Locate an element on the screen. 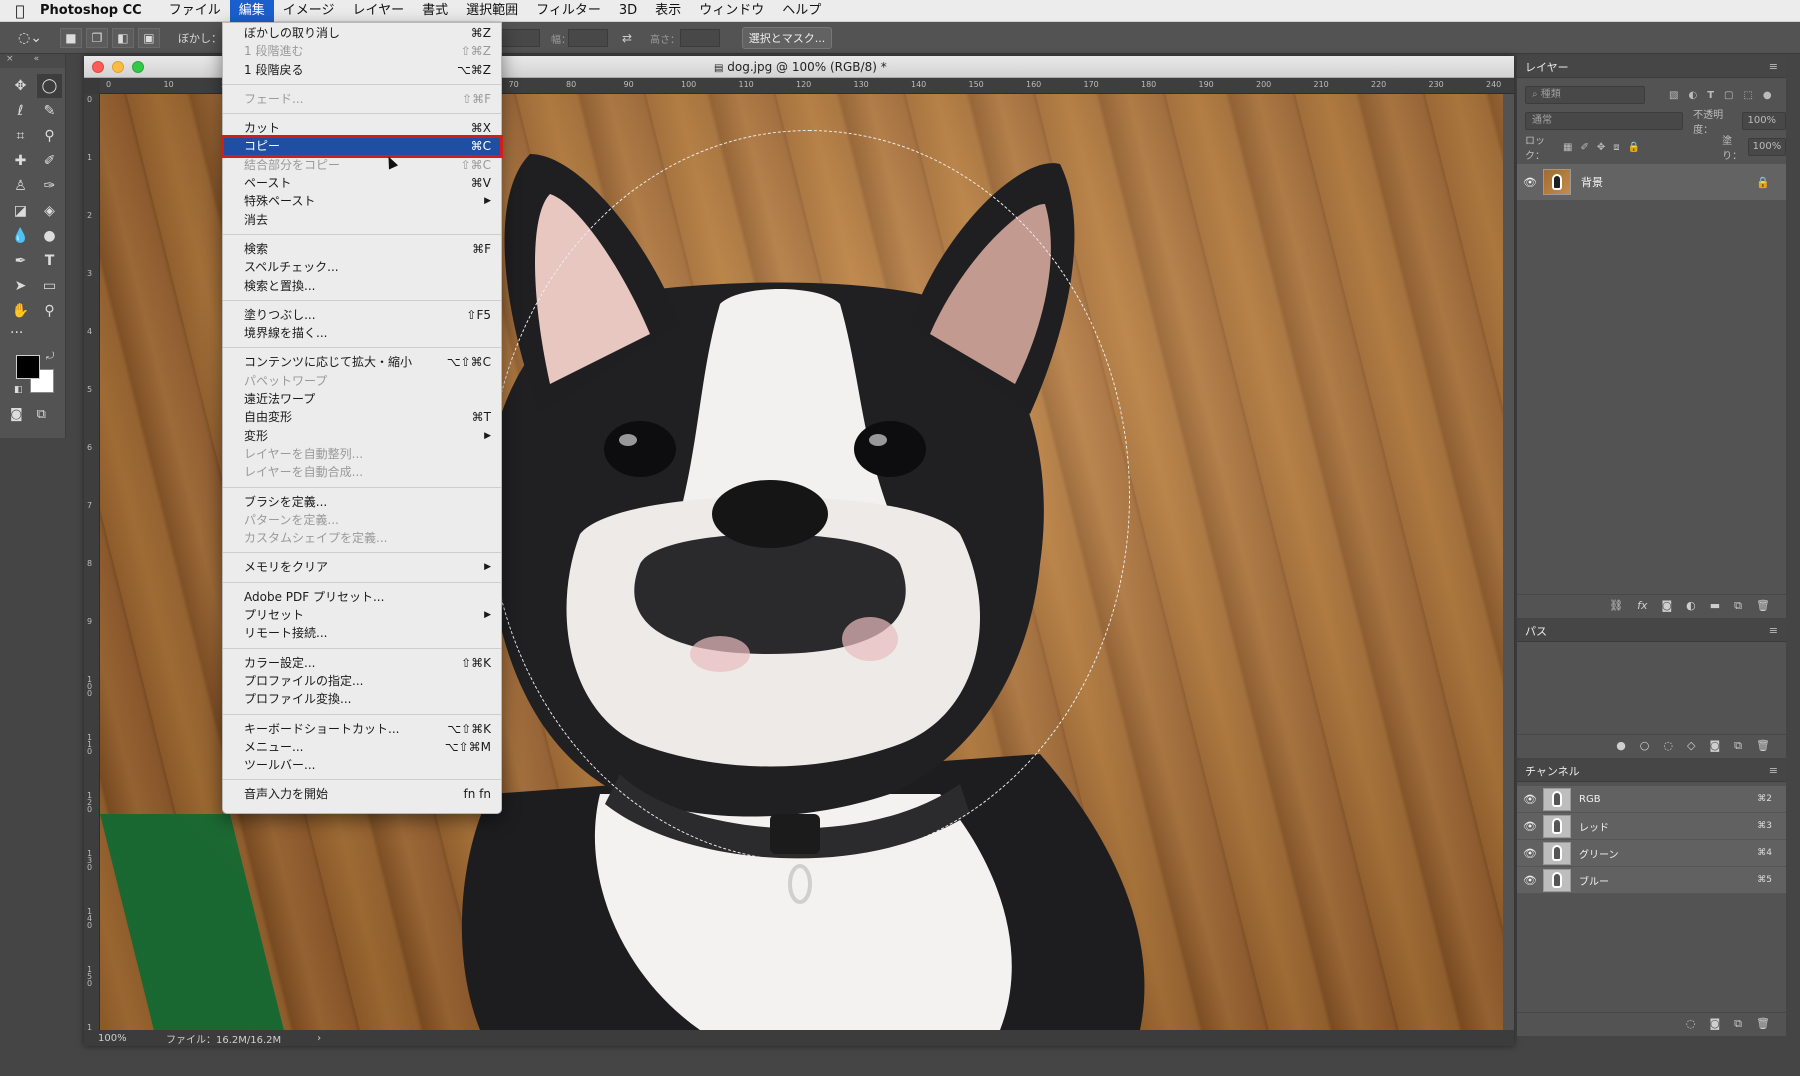 Image resolution: width=1800 pixels, height=1076 pixels. filter-pixel-icon: ▧ is located at coordinates (1673, 95).